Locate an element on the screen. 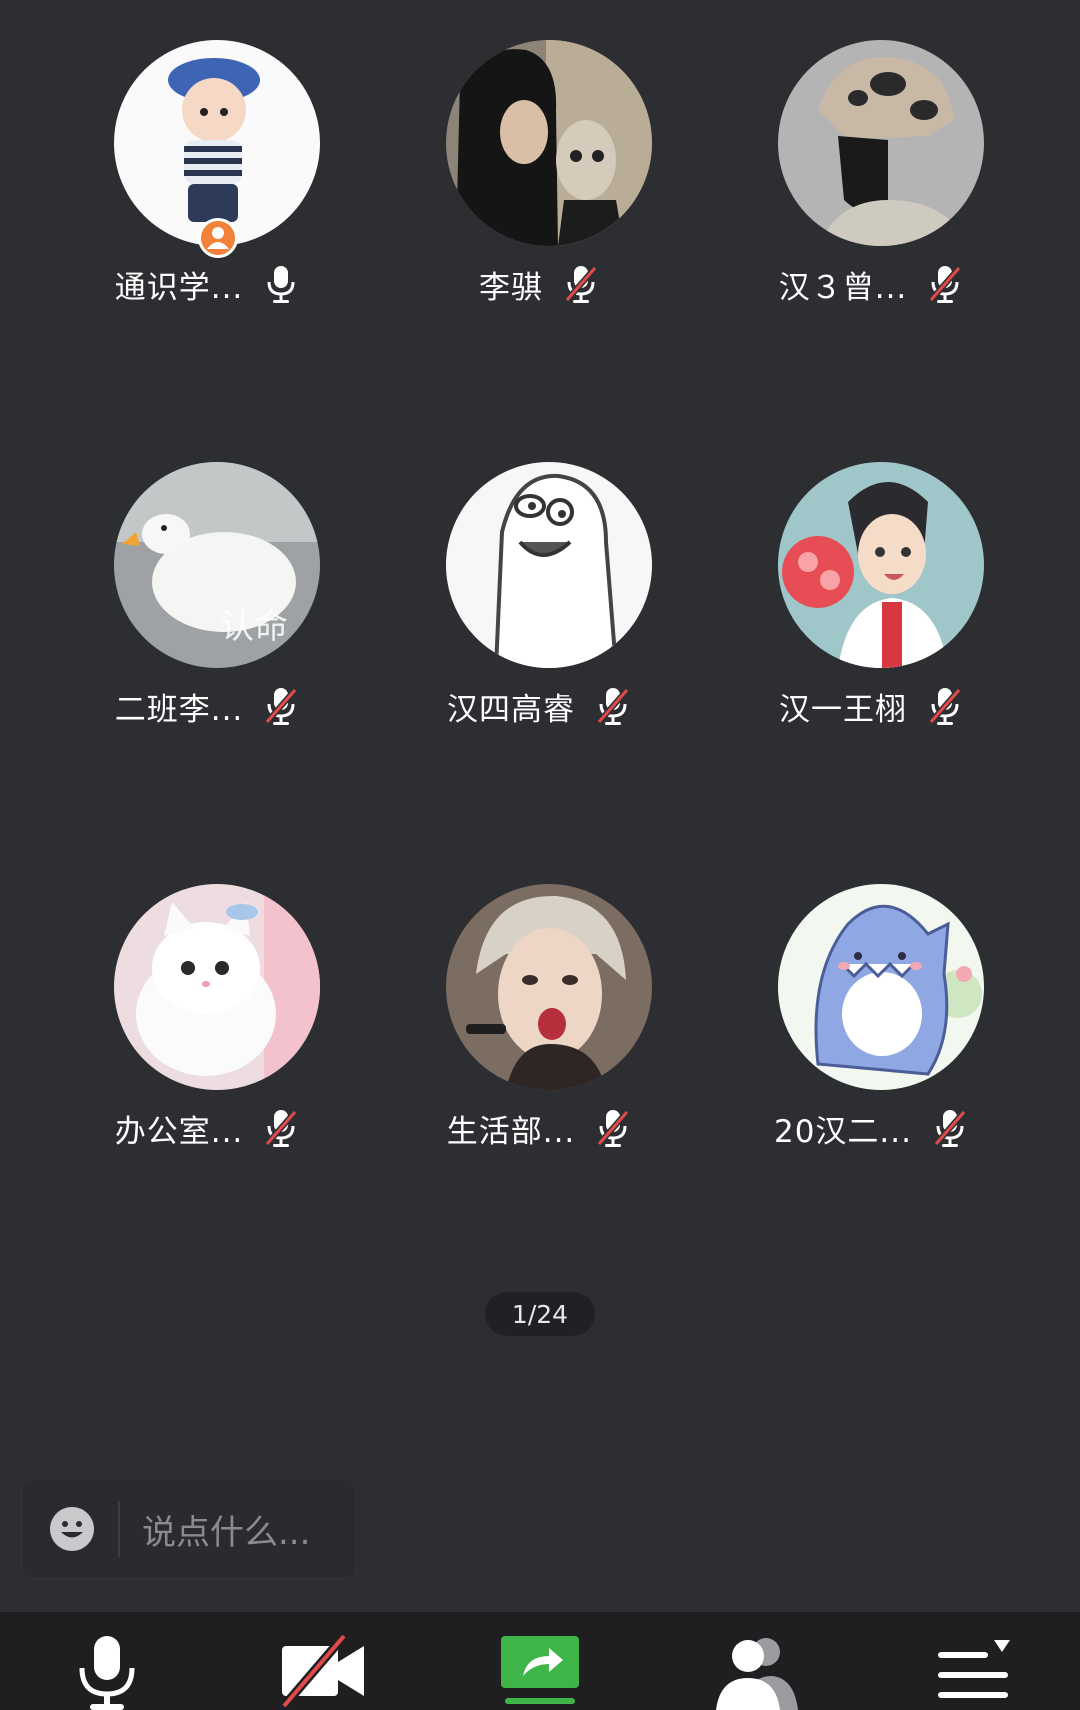  more-menu-icon is located at coordinates (974, 1669).